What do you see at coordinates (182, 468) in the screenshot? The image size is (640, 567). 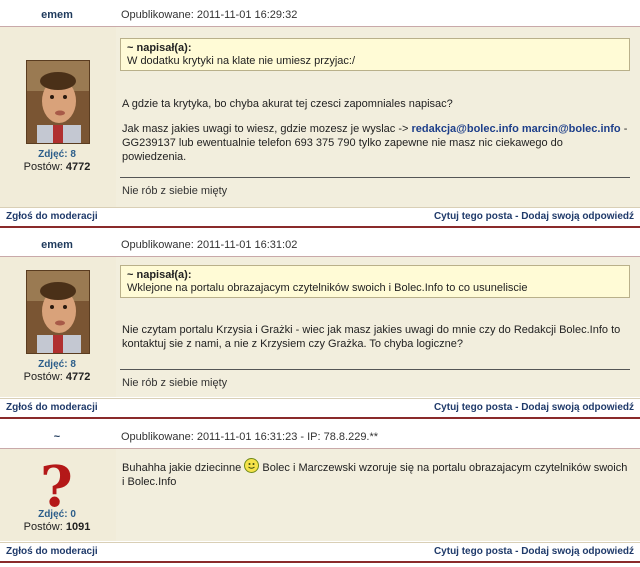 I see `post-text-part: Buhahha jakie dziecinne` at bounding box center [182, 468].